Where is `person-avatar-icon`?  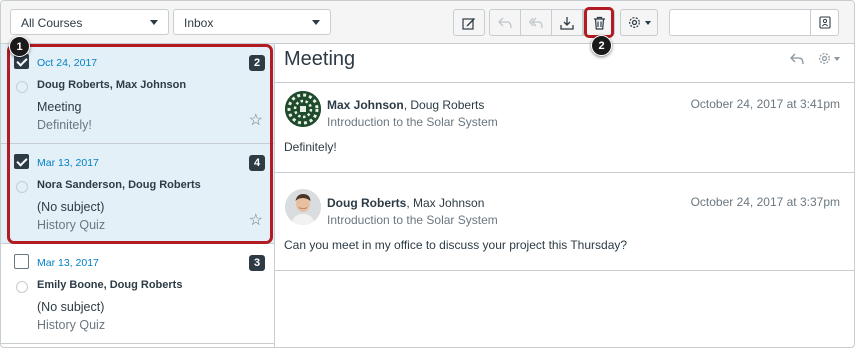
person-avatar-icon is located at coordinates (303, 207).